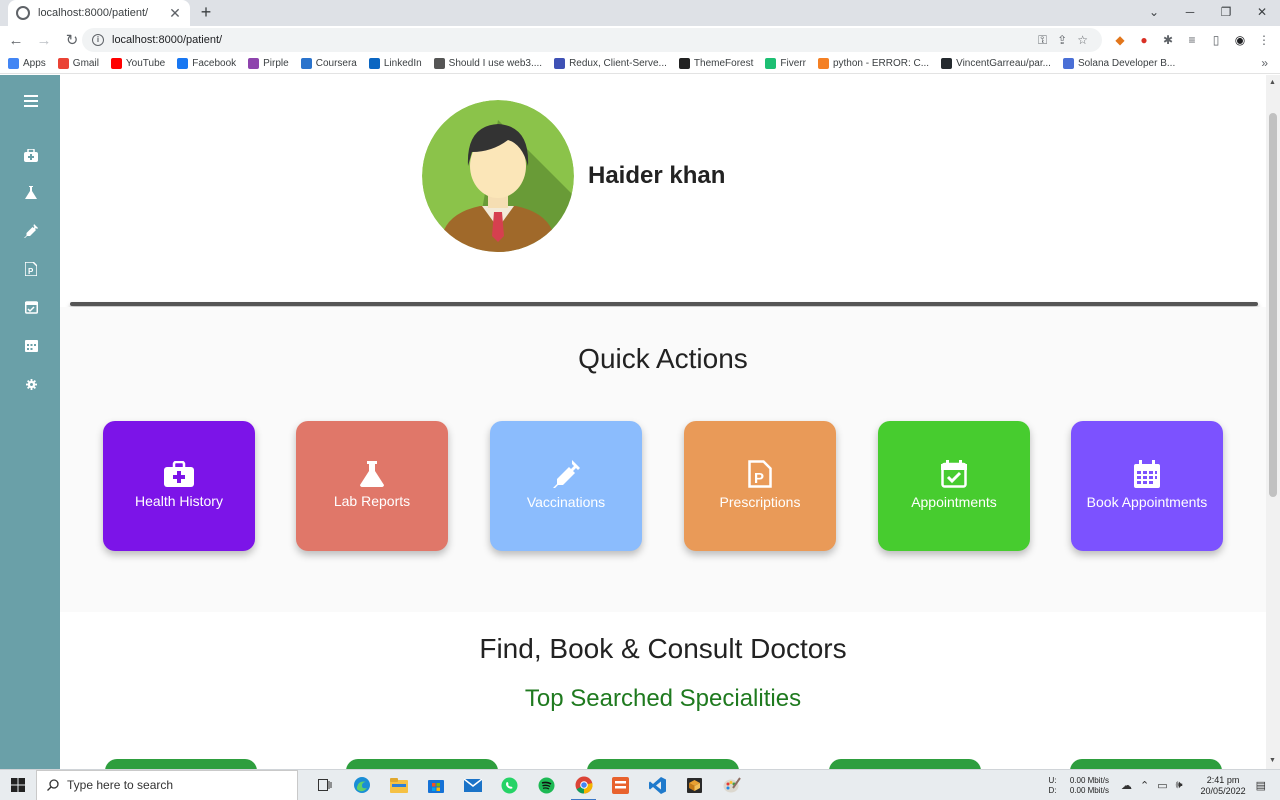 The height and width of the screenshot is (800, 1280). I want to click on tab-title: localhost:8000/patient/, so click(93, 13).